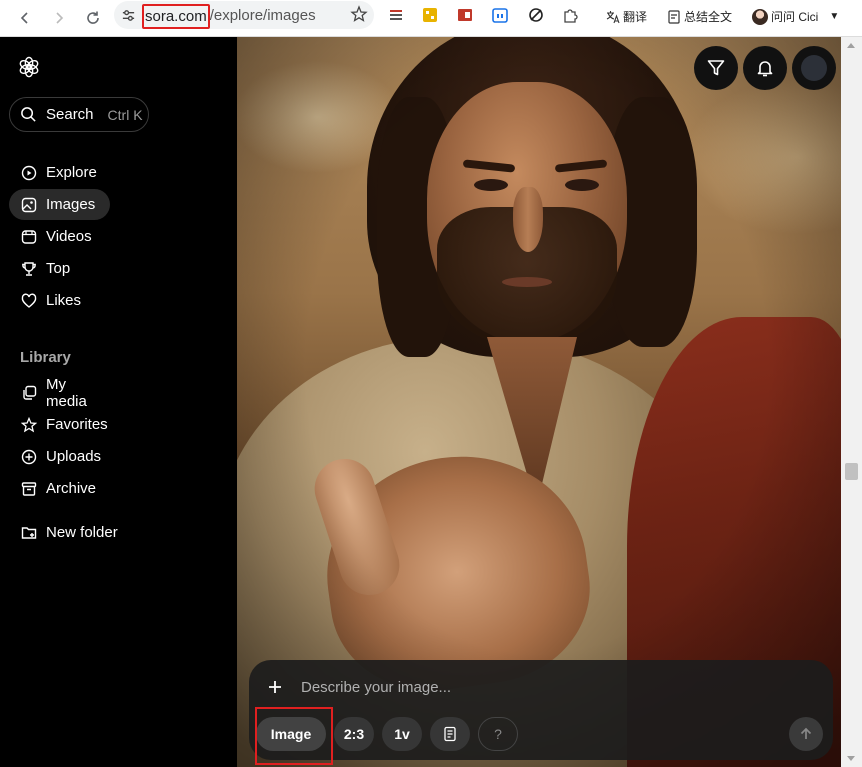 The image size is (862, 767). Describe the element at coordinates (59, 300) in the screenshot. I see `sidebar-item-likes: Likes` at that location.